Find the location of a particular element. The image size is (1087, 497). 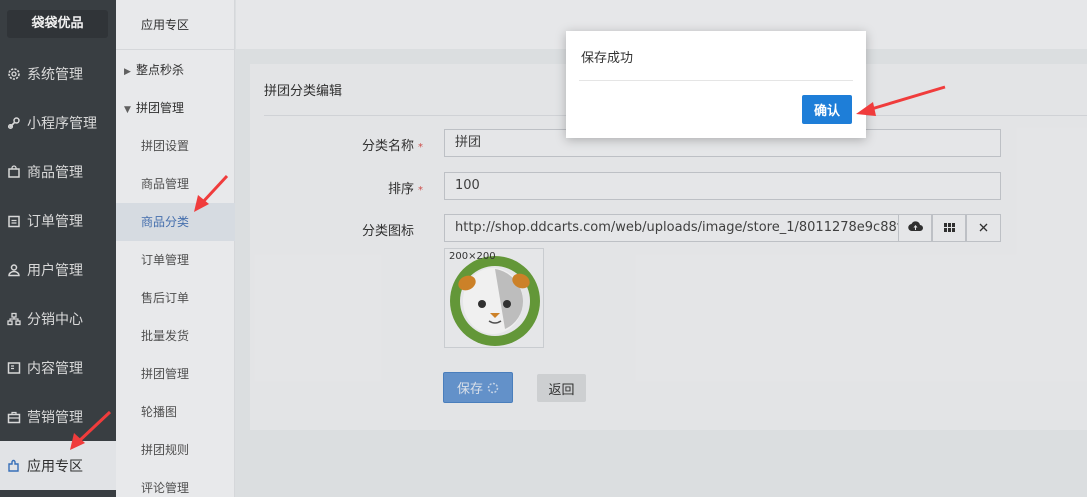

preview-size-text: 200×200 is located at coordinates (472, 256).